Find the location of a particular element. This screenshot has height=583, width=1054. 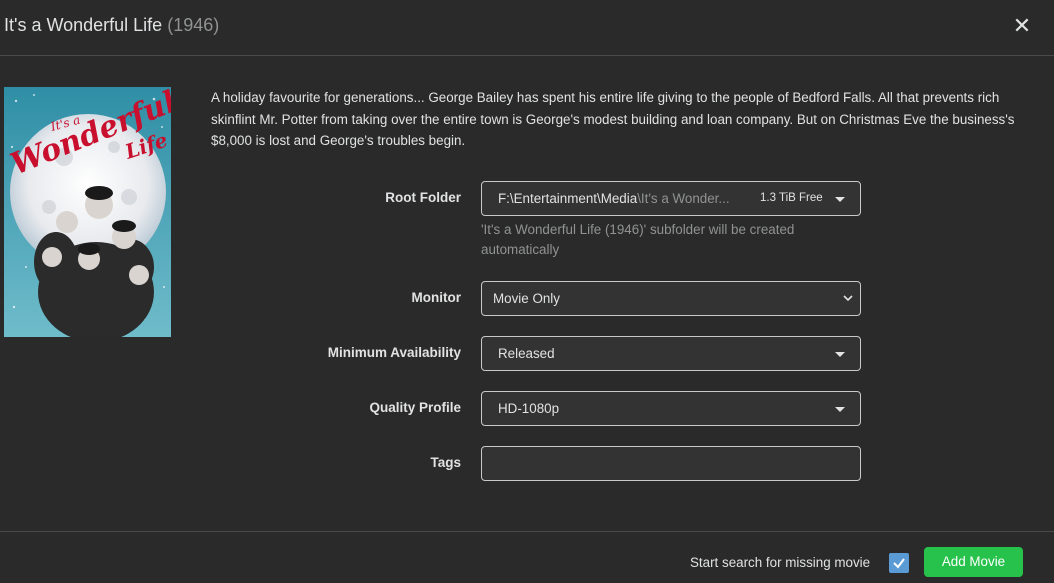

movie-year: (1946) is located at coordinates (193, 25).